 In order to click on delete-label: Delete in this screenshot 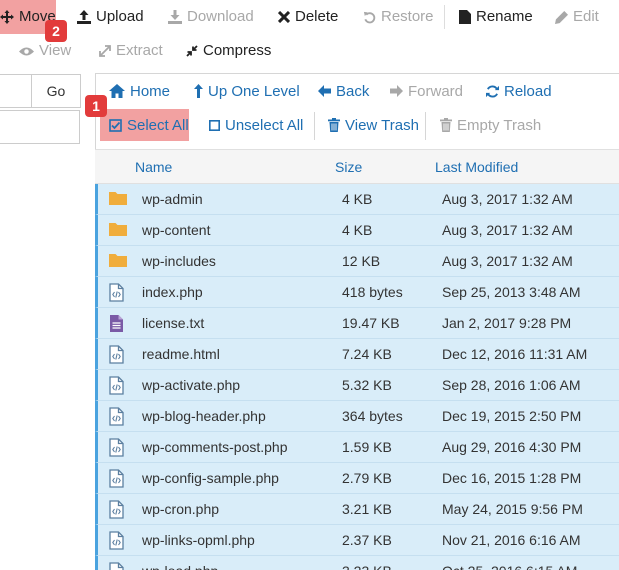, I will do `click(317, 16)`.